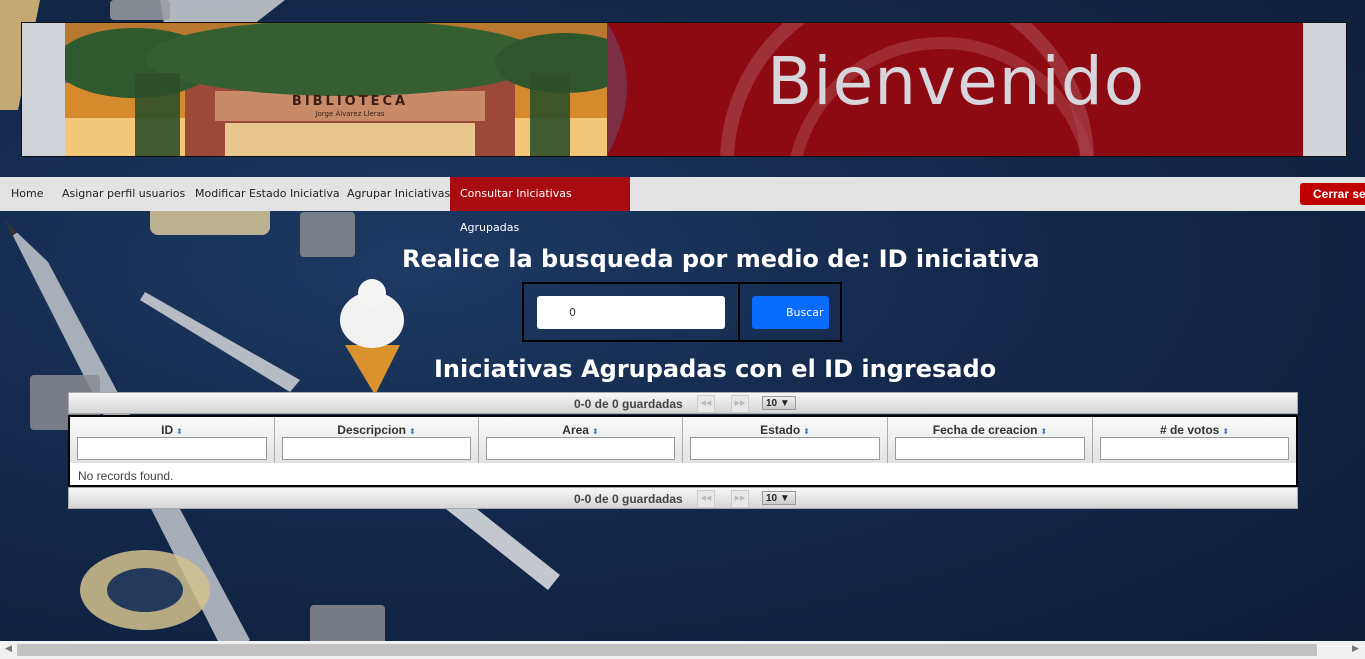 This screenshot has height=659, width=1365. I want to click on library-sign-subtext: Jorge Álvarez Lleras, so click(349, 113).